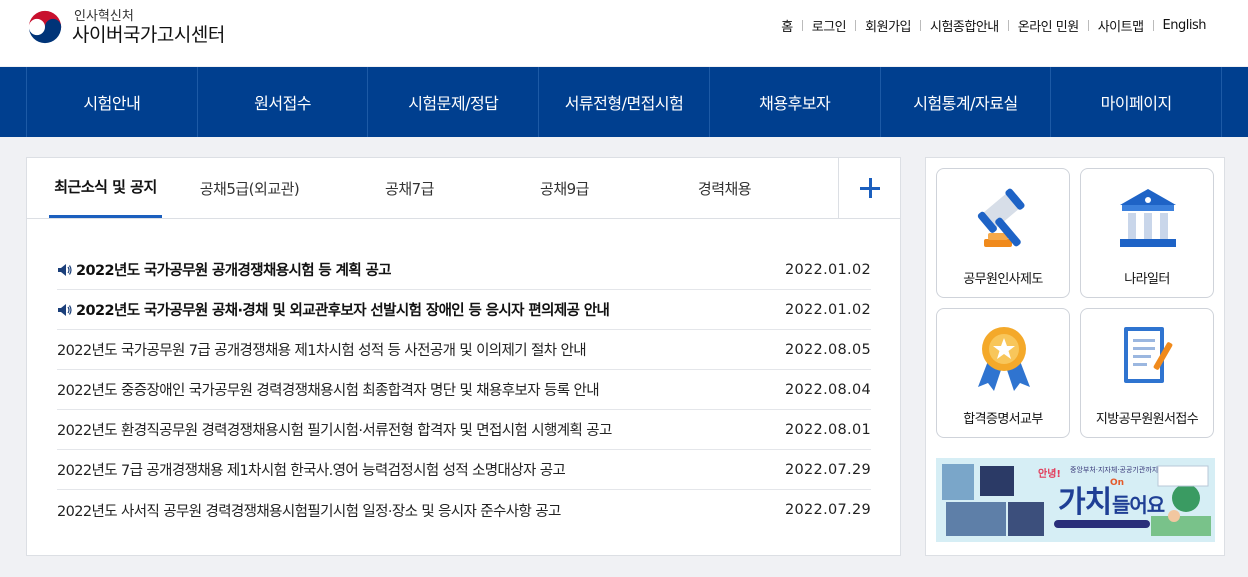  I want to click on notice-title: 2022년도 국가공무원 공개경쟁채용시험 등 계획 공고, so click(233, 271).